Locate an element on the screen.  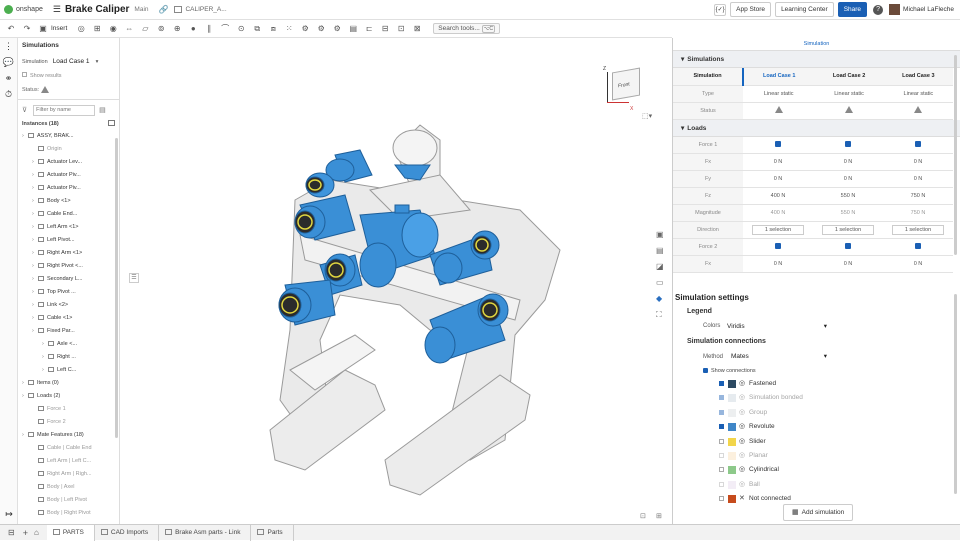
connection-item: ◎ Revolute is located at coordinates (817, 427).